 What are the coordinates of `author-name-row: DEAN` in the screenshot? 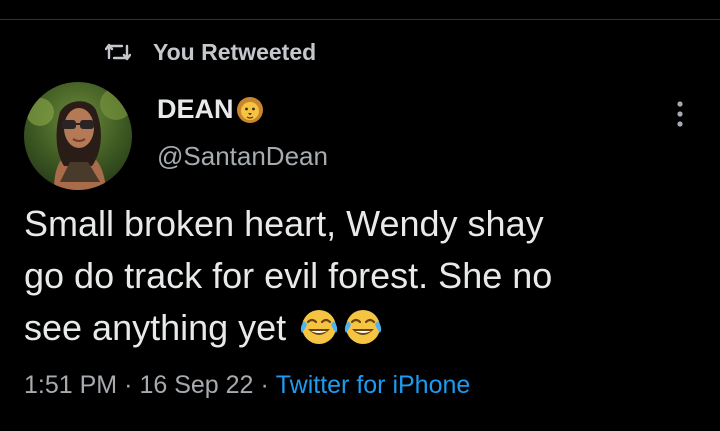 It's located at (210, 109).